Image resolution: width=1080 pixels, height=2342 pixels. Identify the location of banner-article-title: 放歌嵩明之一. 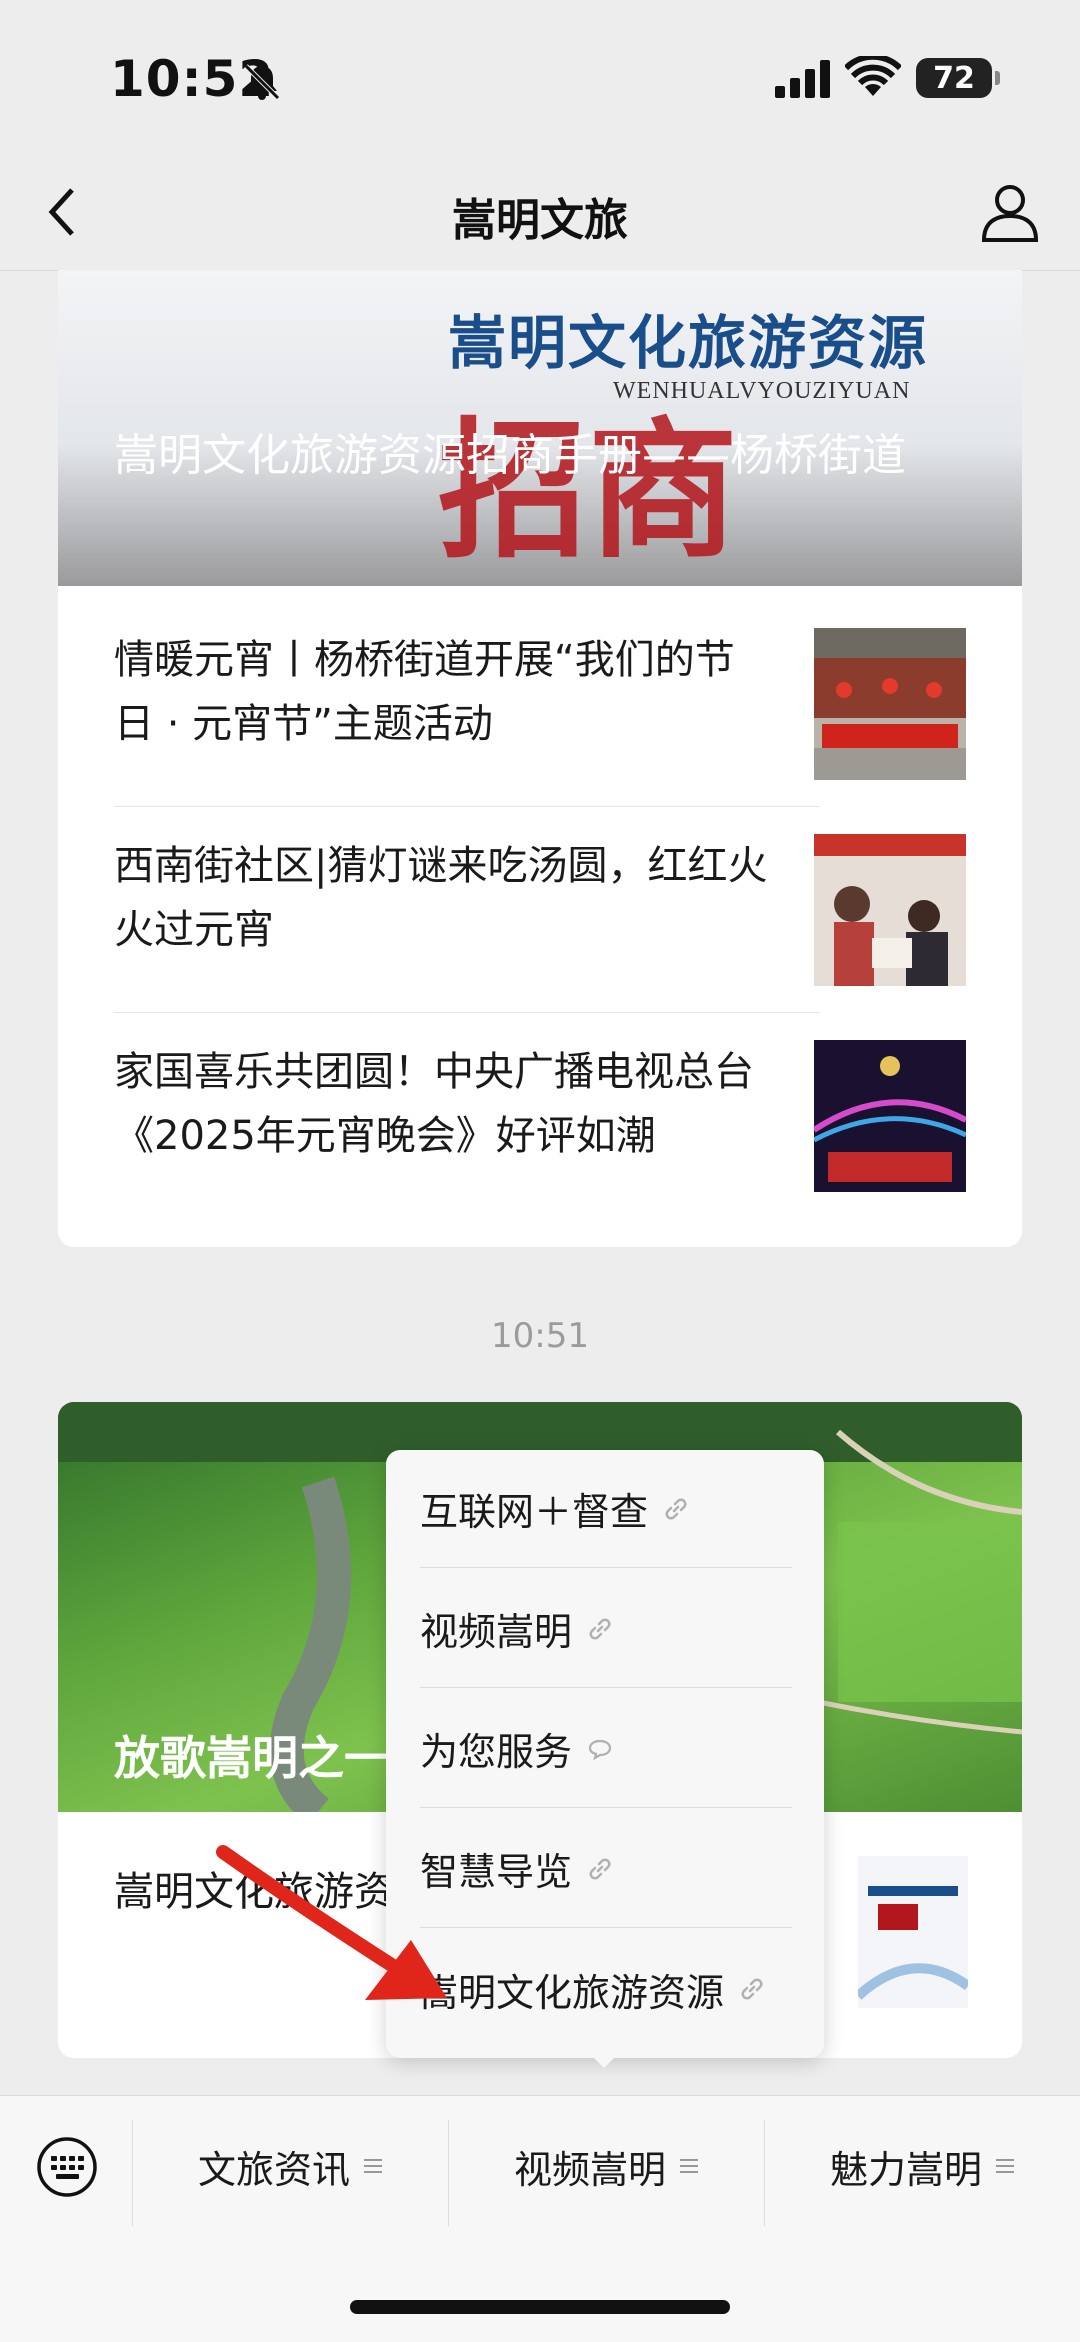
(252, 1758).